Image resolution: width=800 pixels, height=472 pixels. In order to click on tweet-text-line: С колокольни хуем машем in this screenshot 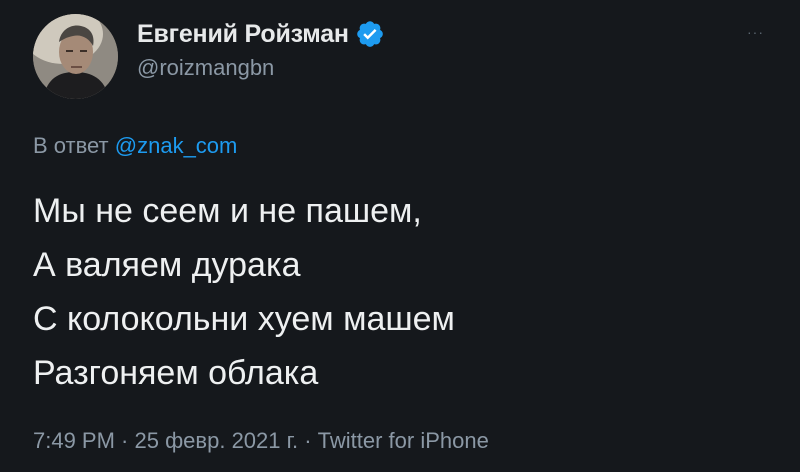, I will do `click(244, 319)`.